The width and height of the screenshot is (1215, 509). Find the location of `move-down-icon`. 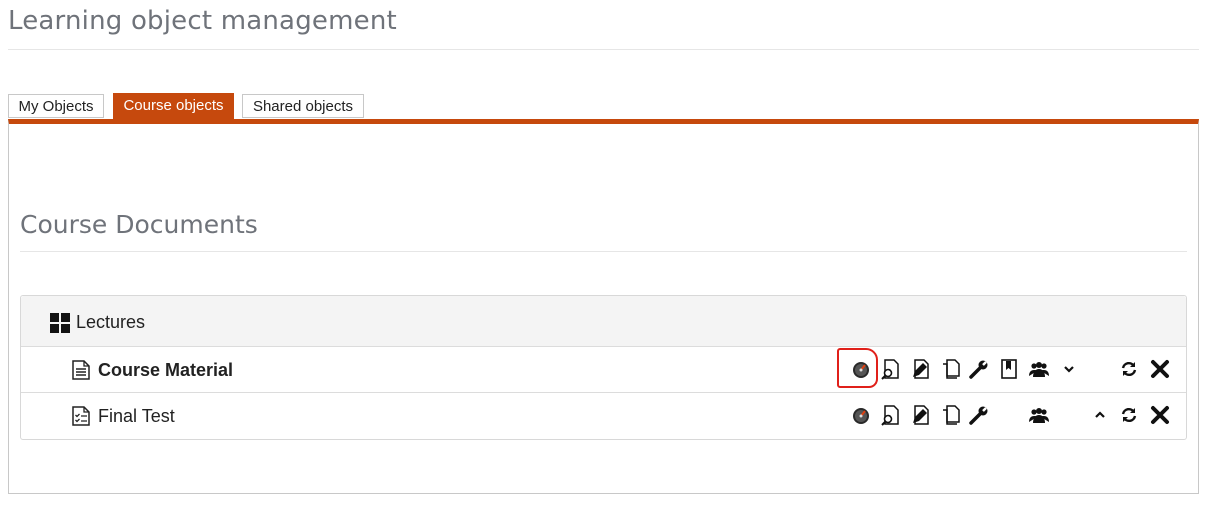

move-down-icon is located at coordinates (1069, 369).